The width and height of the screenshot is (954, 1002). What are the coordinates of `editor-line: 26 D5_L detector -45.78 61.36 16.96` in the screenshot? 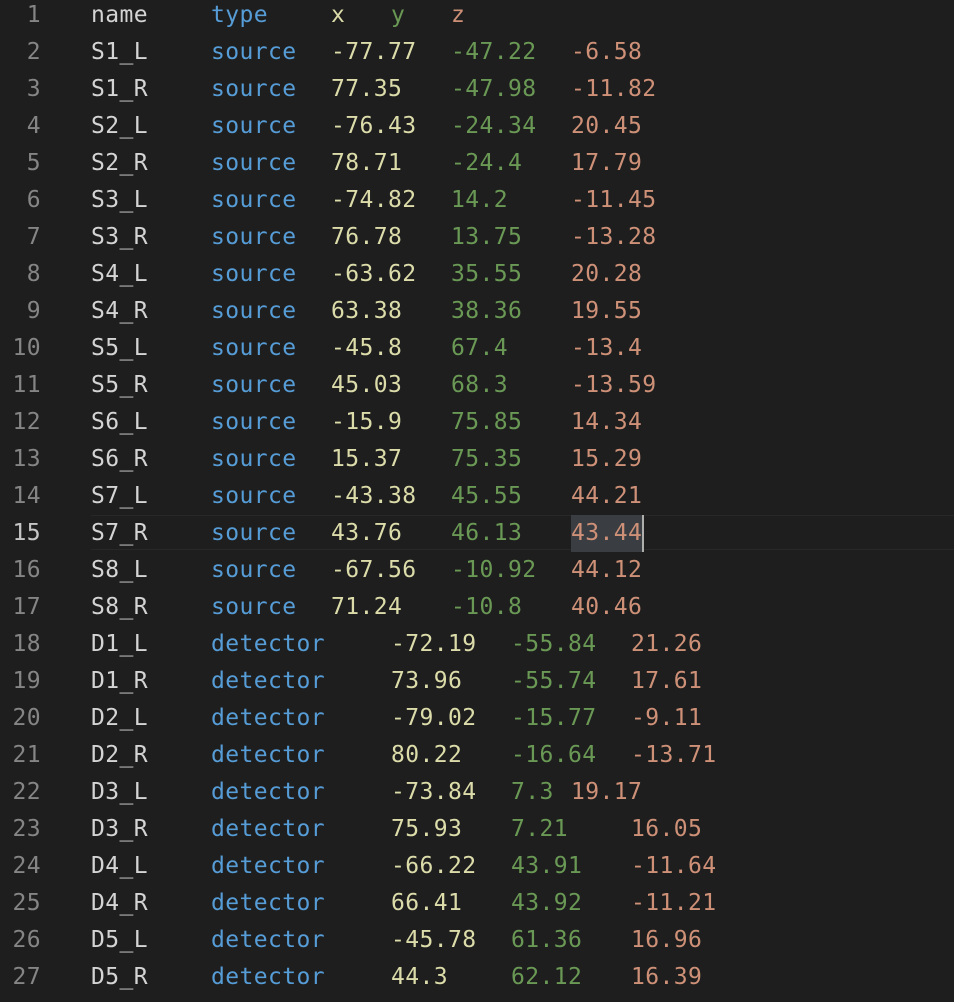 It's located at (477, 940).